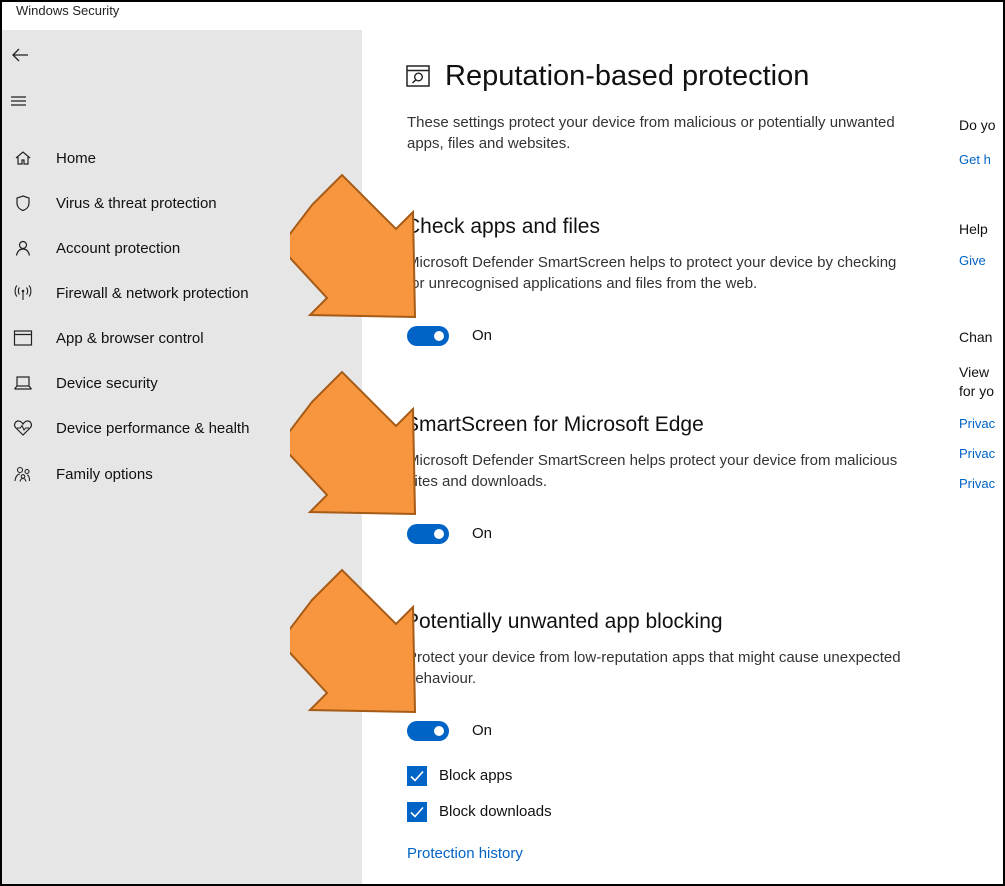  I want to click on get-help-link: Get h, so click(975, 159).